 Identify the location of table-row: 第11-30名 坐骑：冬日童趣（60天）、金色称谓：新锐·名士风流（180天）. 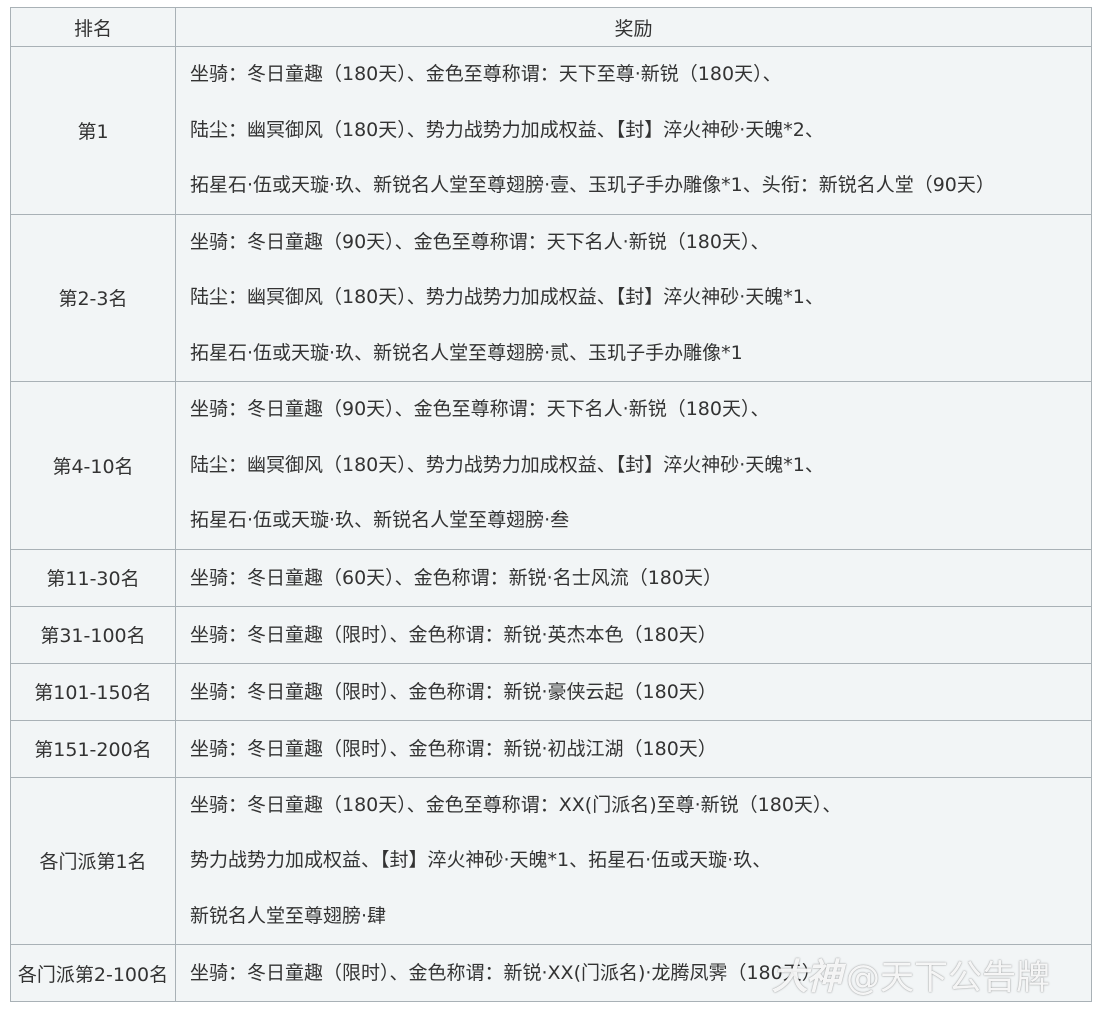
(551, 577).